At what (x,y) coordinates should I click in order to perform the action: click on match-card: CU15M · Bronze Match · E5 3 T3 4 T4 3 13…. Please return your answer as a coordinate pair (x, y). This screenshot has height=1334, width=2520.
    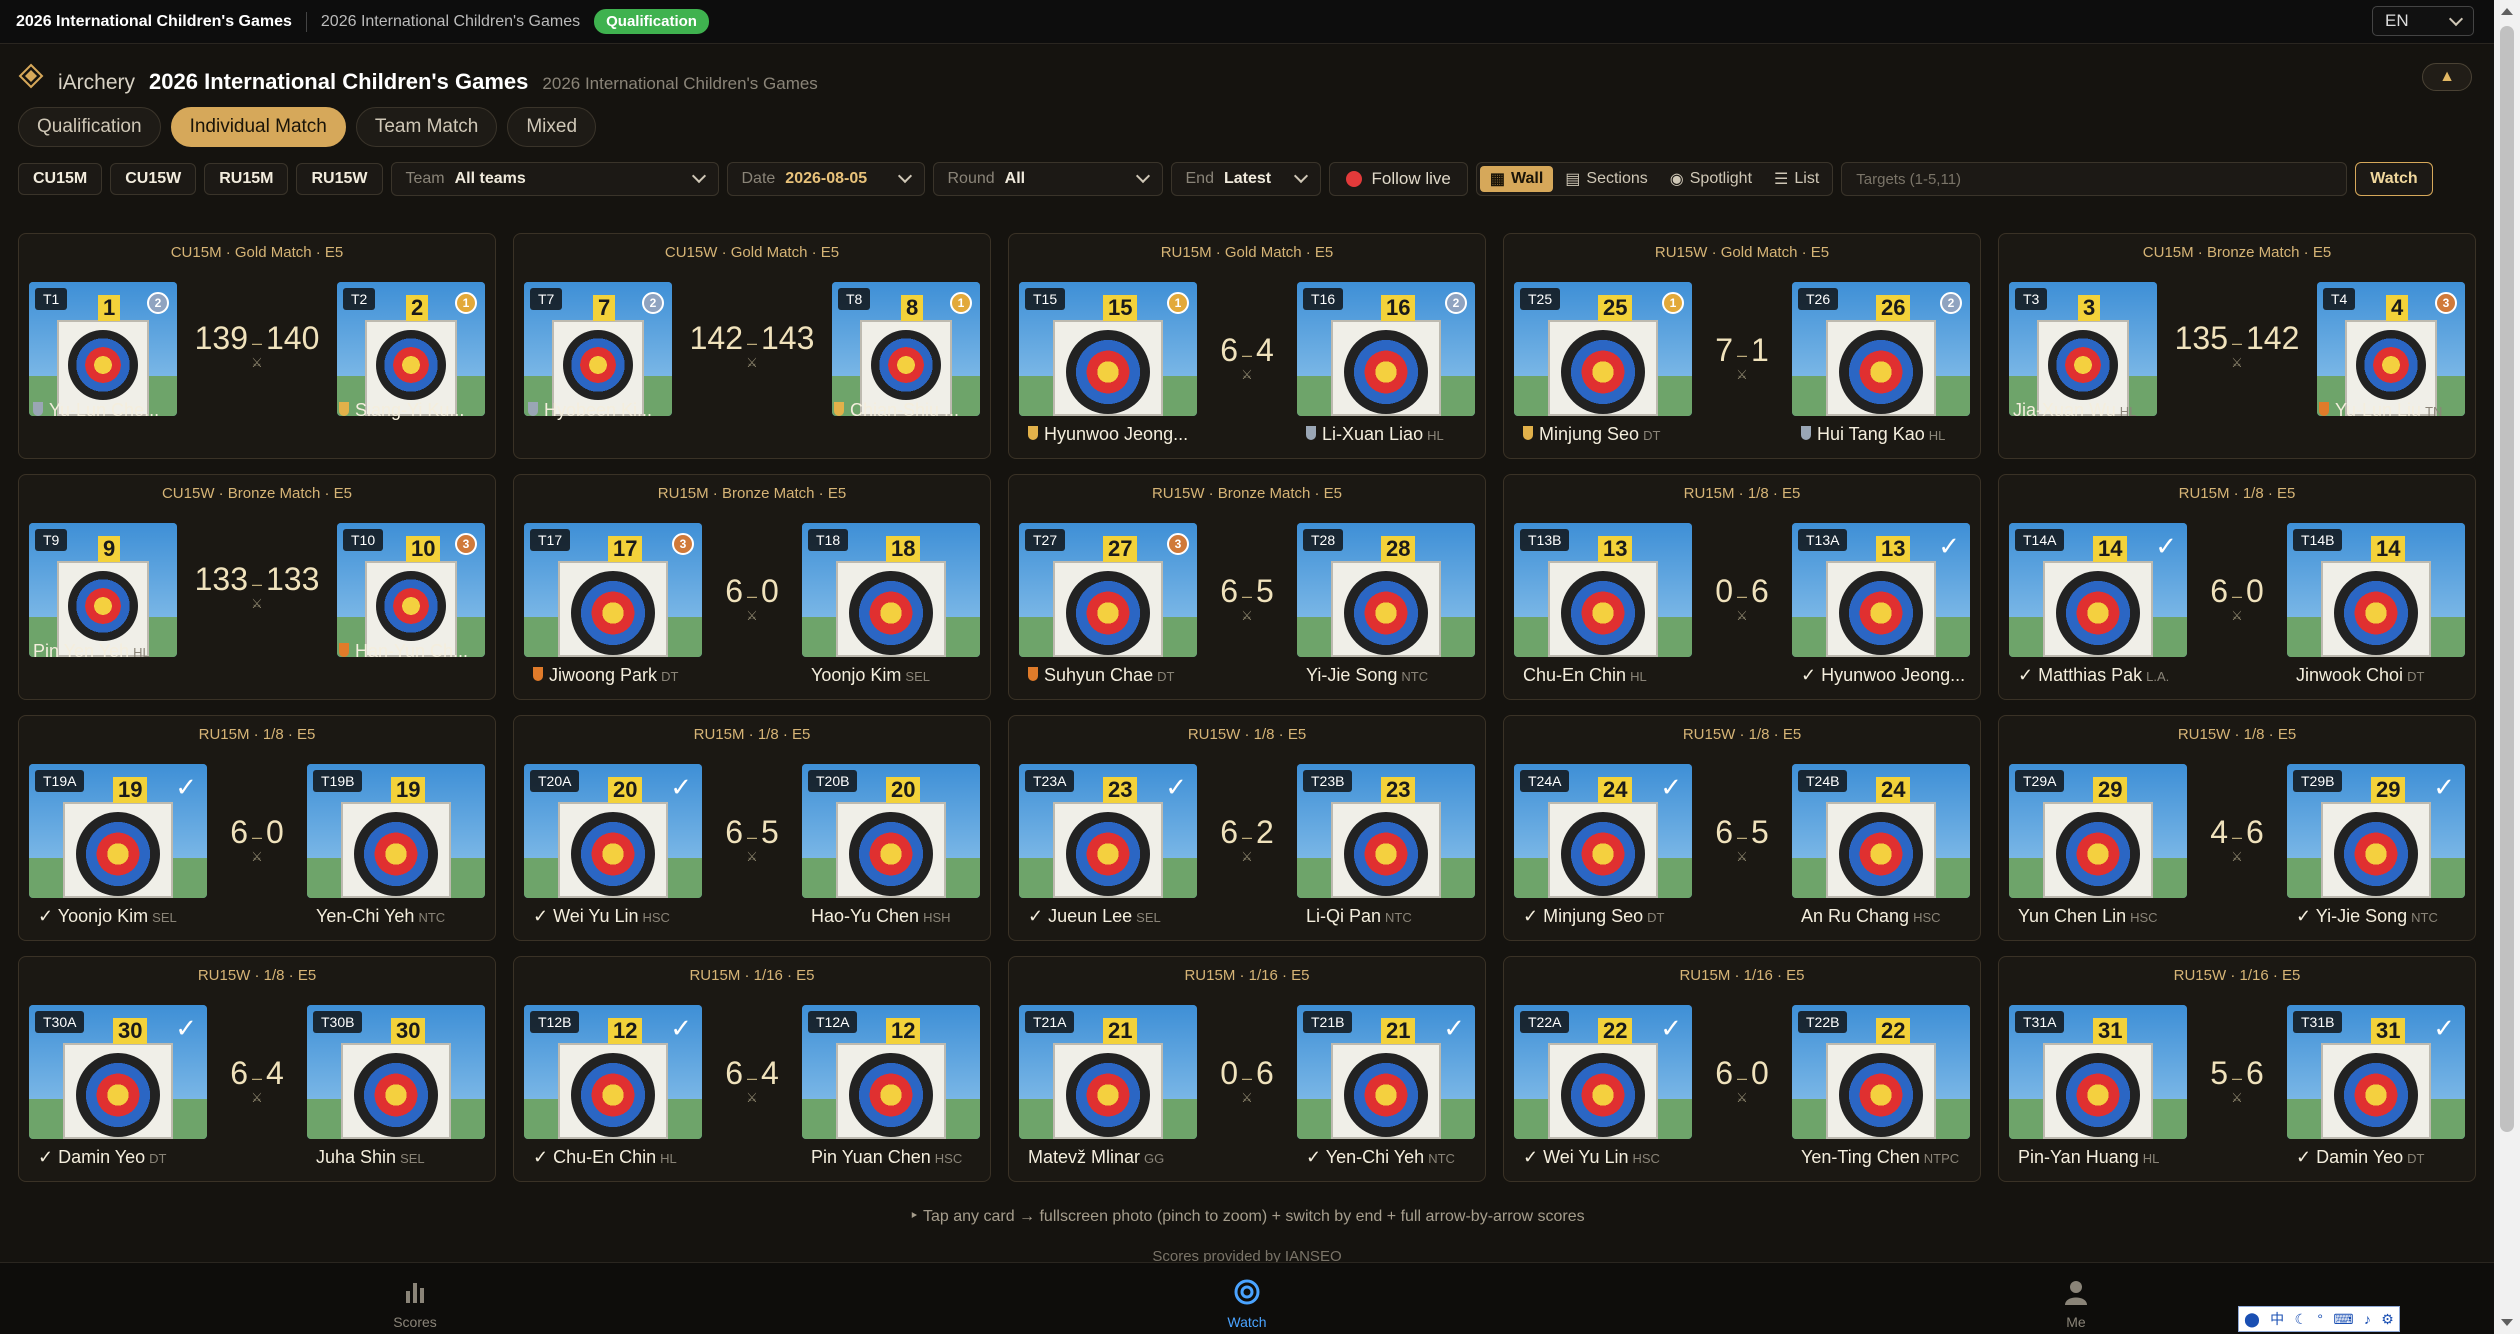
    Looking at the image, I should click on (2237, 346).